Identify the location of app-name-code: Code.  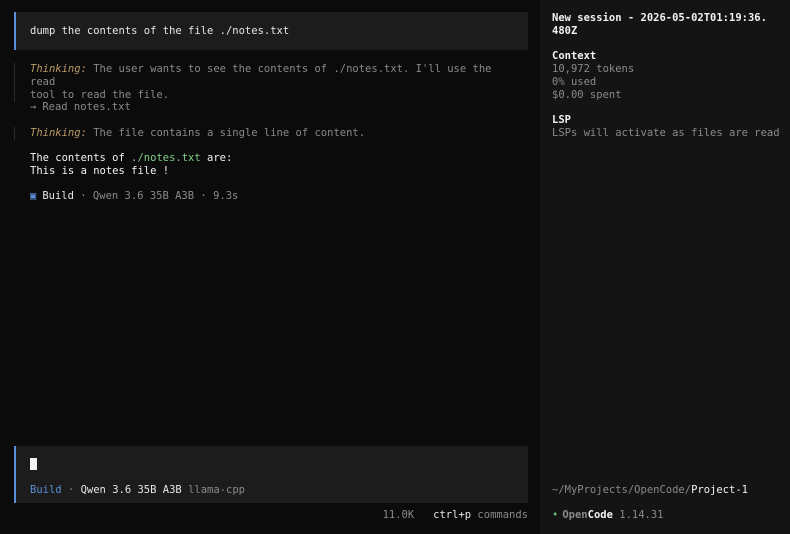
(600, 515).